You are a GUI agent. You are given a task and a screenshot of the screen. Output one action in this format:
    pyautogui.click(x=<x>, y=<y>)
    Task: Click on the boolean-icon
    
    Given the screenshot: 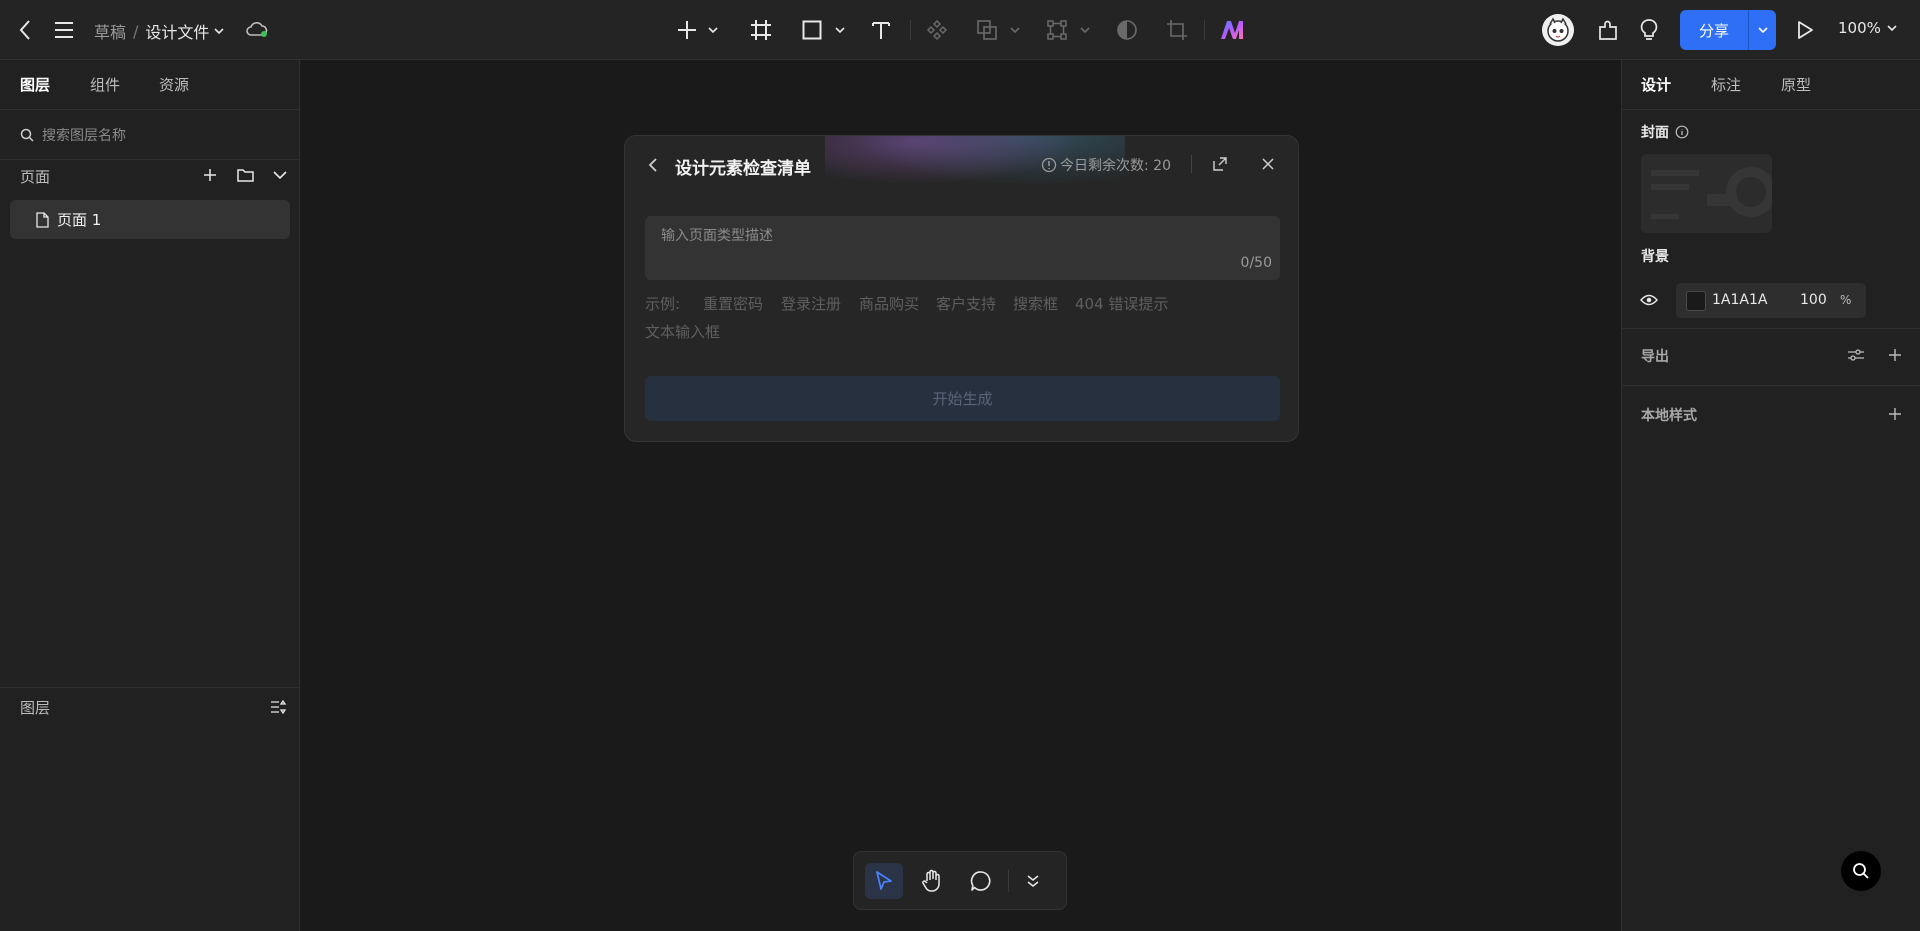 What is the action you would take?
    pyautogui.click(x=987, y=30)
    